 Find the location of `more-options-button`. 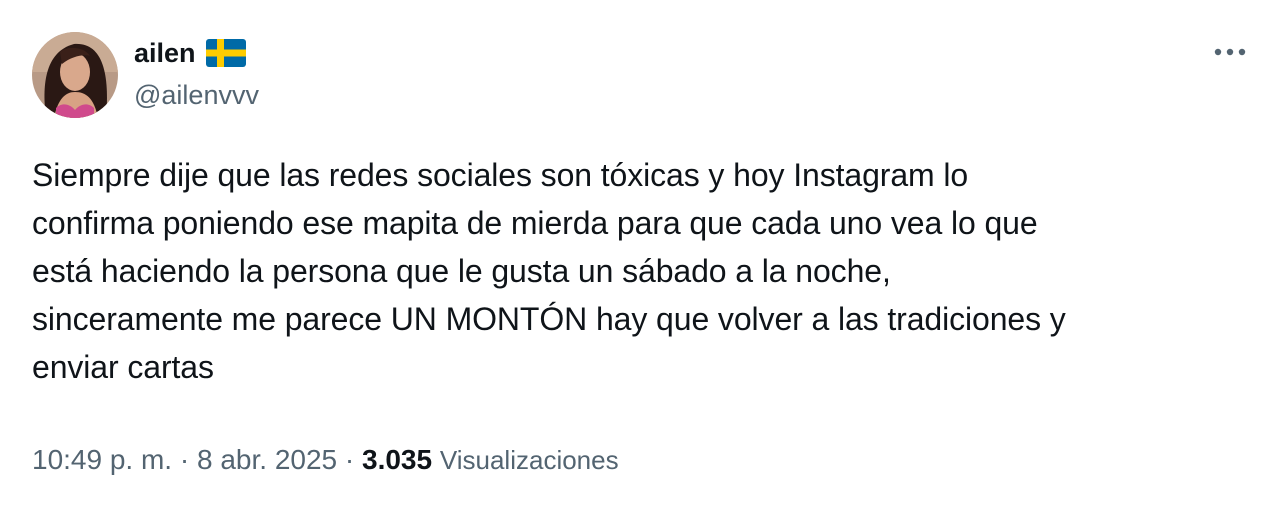

more-options-button is located at coordinates (1230, 52).